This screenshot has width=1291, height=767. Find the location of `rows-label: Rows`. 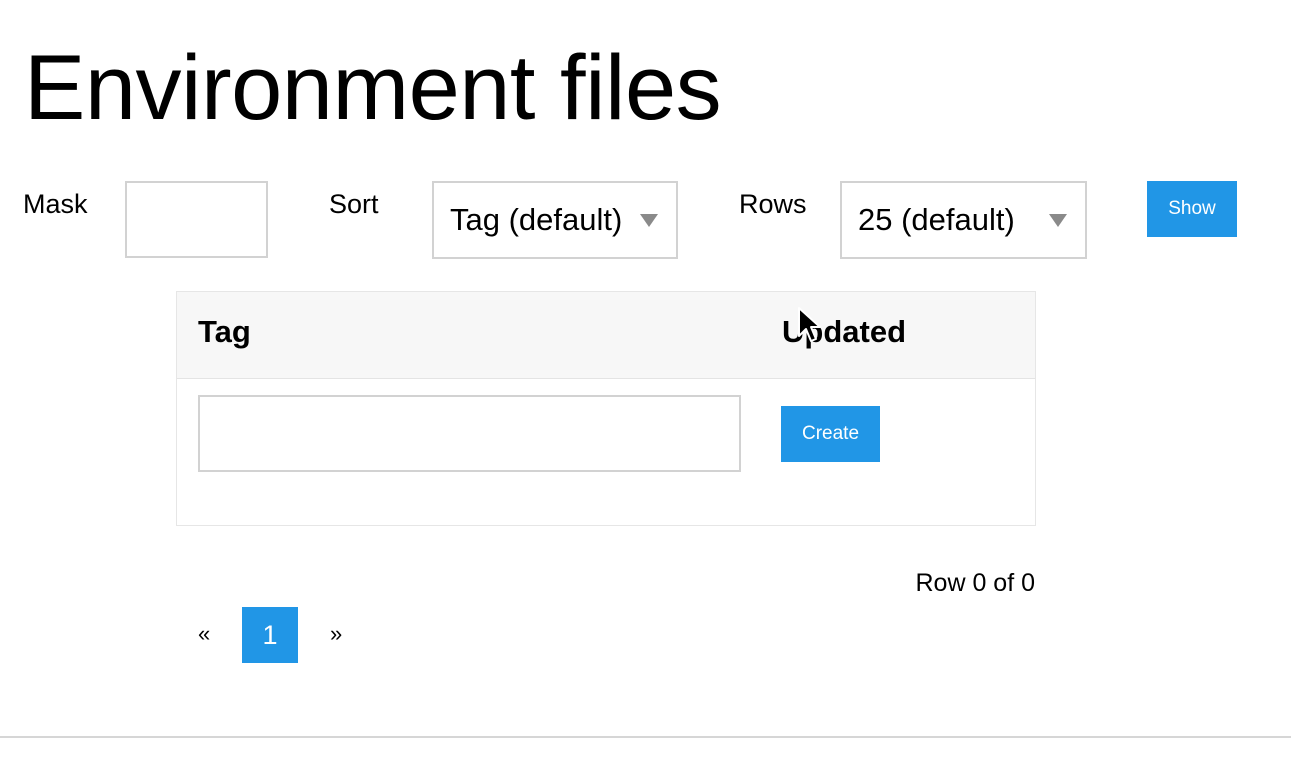

rows-label: Rows is located at coordinates (773, 204).